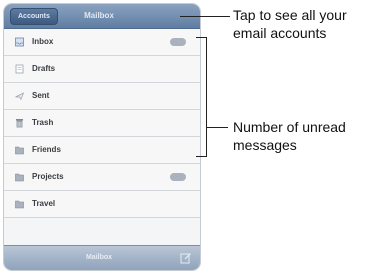 The height and width of the screenshot is (276, 387). I want to click on mailbox-label: Sent, so click(41, 95).